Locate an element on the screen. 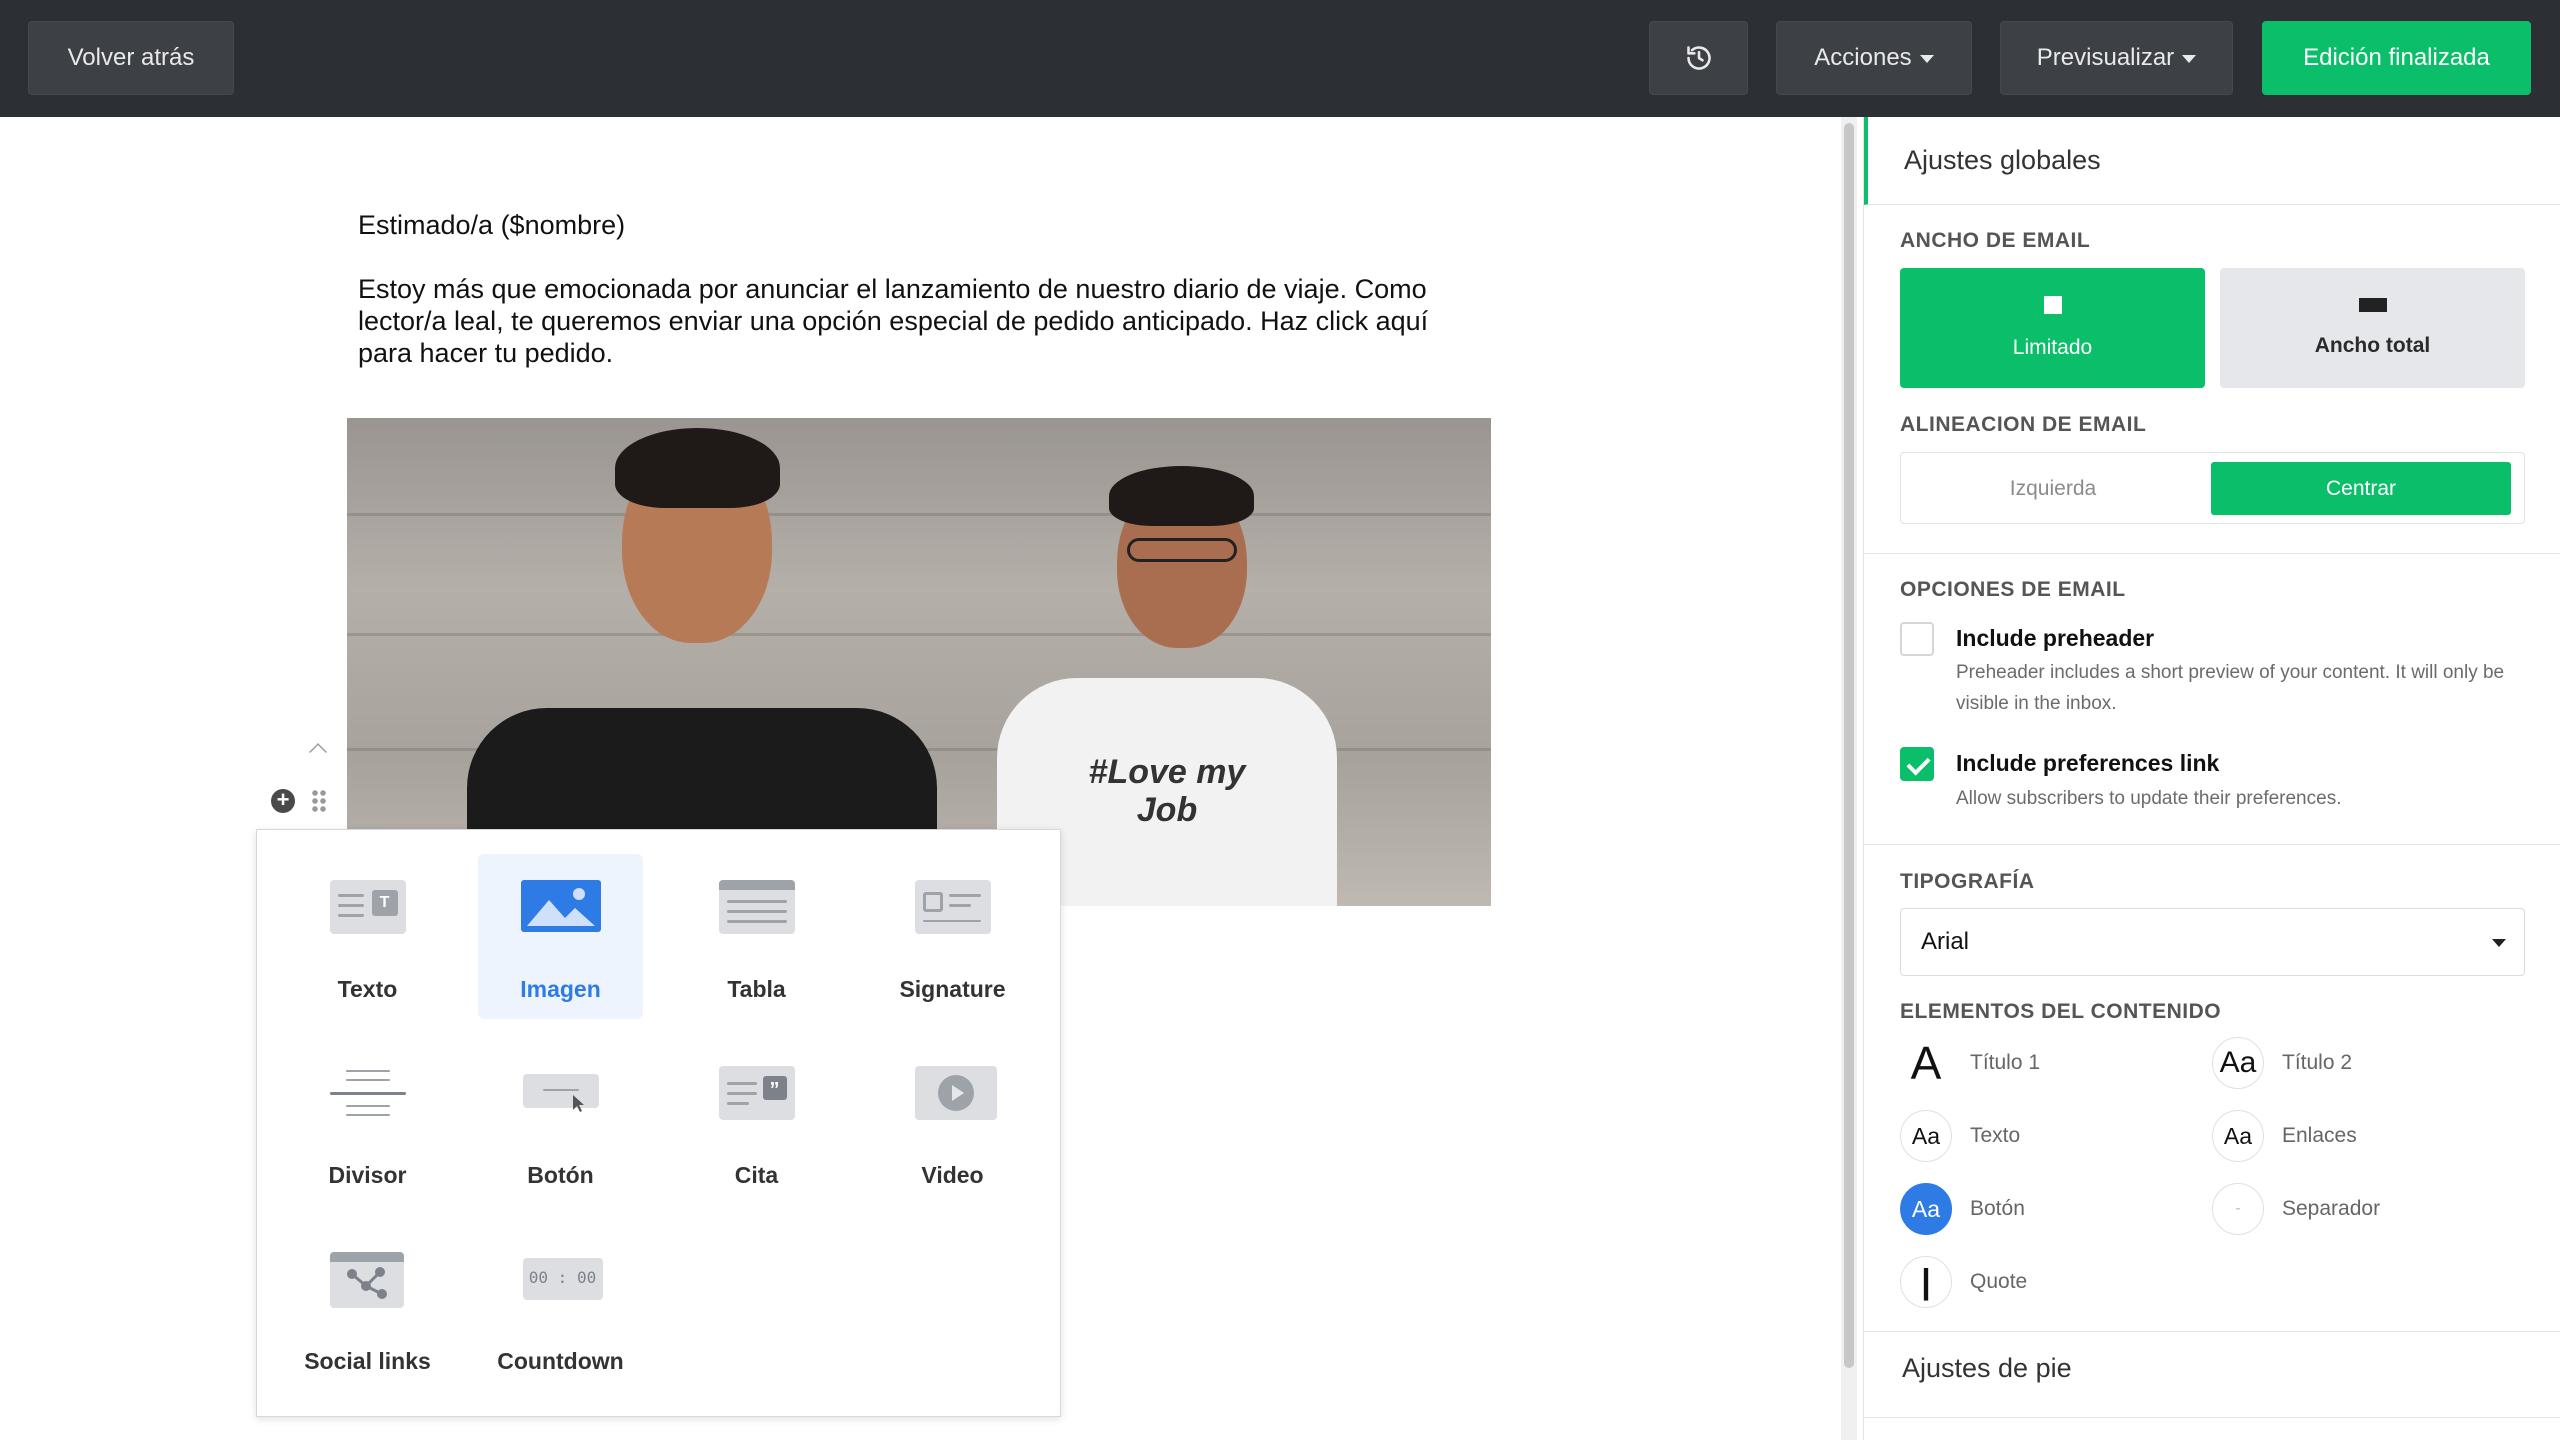 The width and height of the screenshot is (2560, 1440). block-option-social-links: Social links is located at coordinates (367, 1308).